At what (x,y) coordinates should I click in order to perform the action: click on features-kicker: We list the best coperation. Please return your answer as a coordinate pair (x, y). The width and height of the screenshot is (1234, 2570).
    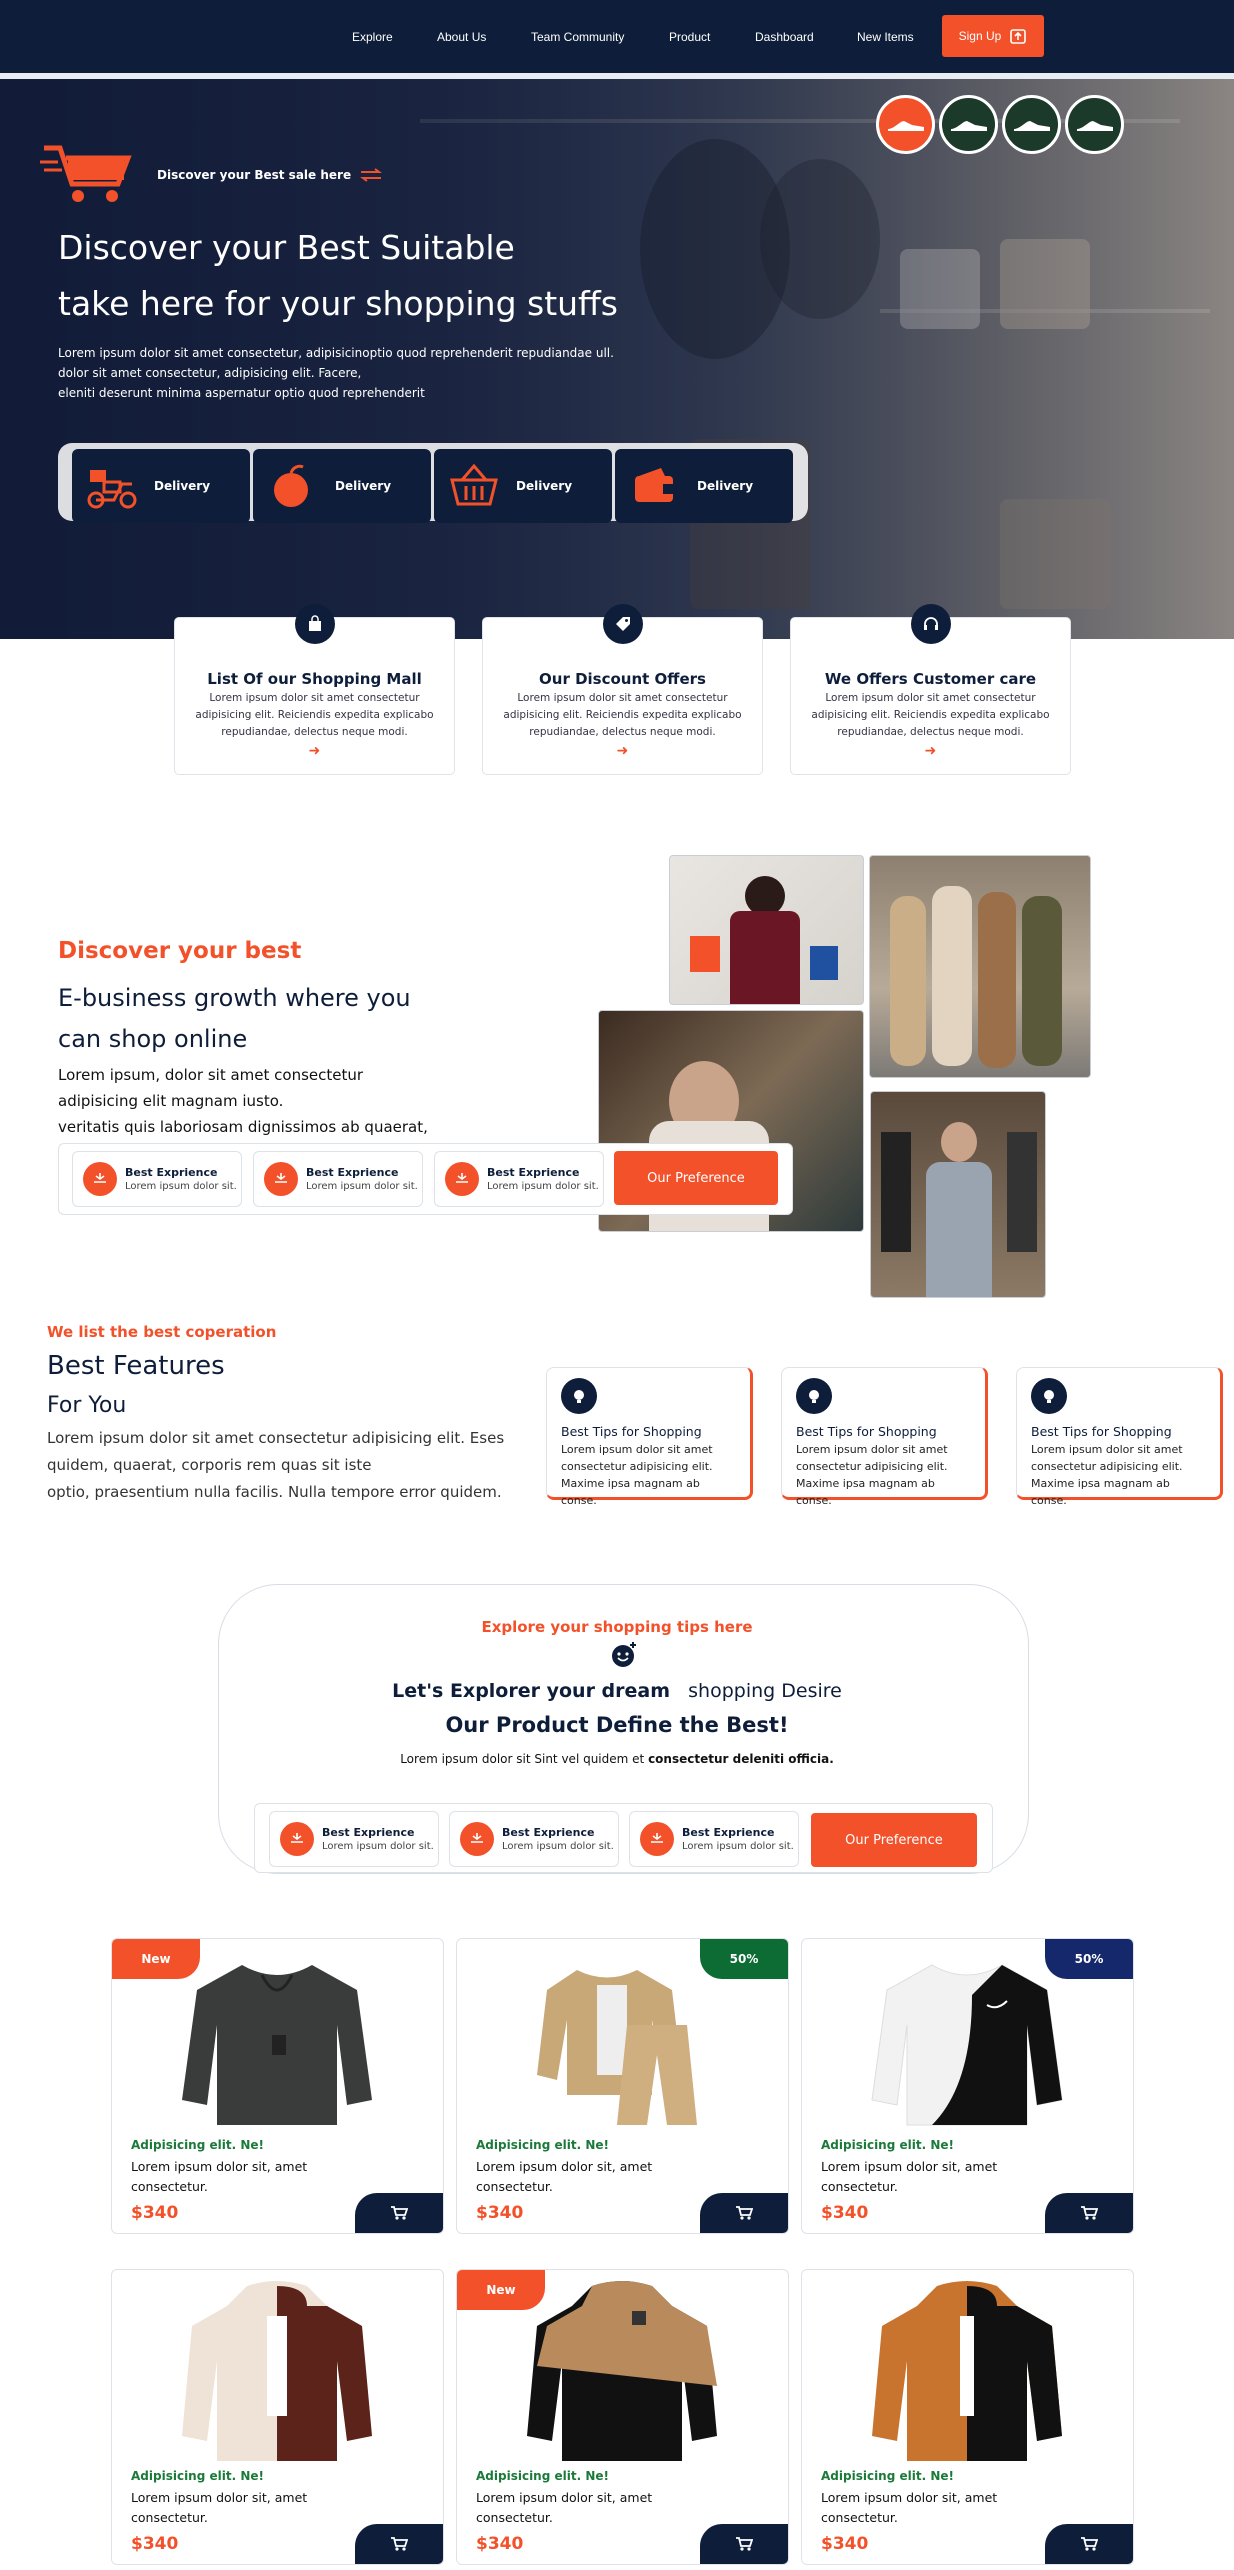
    Looking at the image, I should click on (162, 1332).